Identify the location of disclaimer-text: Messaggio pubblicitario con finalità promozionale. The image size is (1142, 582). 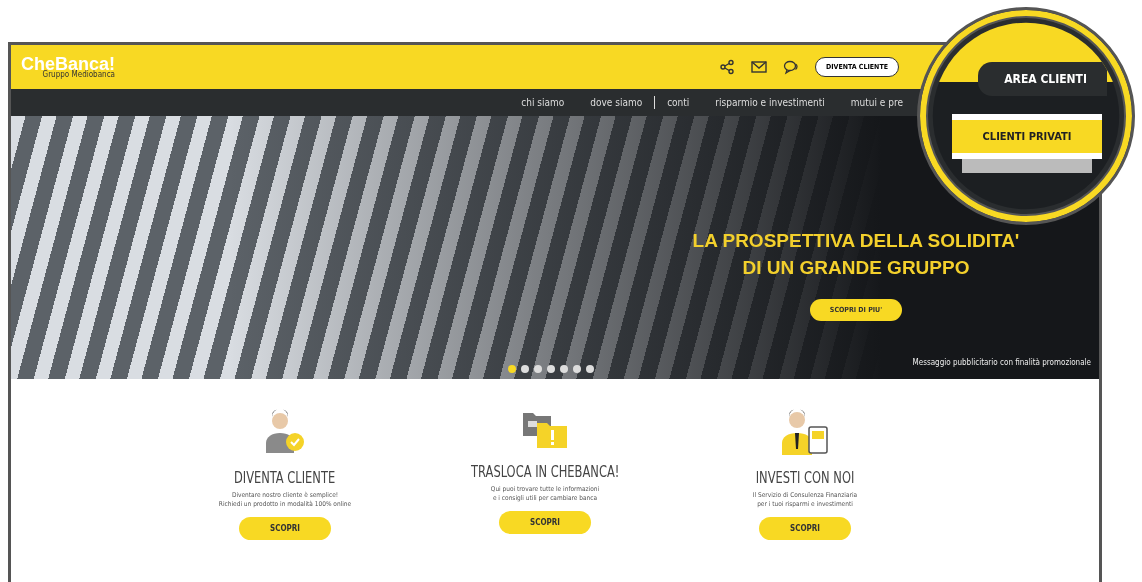
(1001, 362).